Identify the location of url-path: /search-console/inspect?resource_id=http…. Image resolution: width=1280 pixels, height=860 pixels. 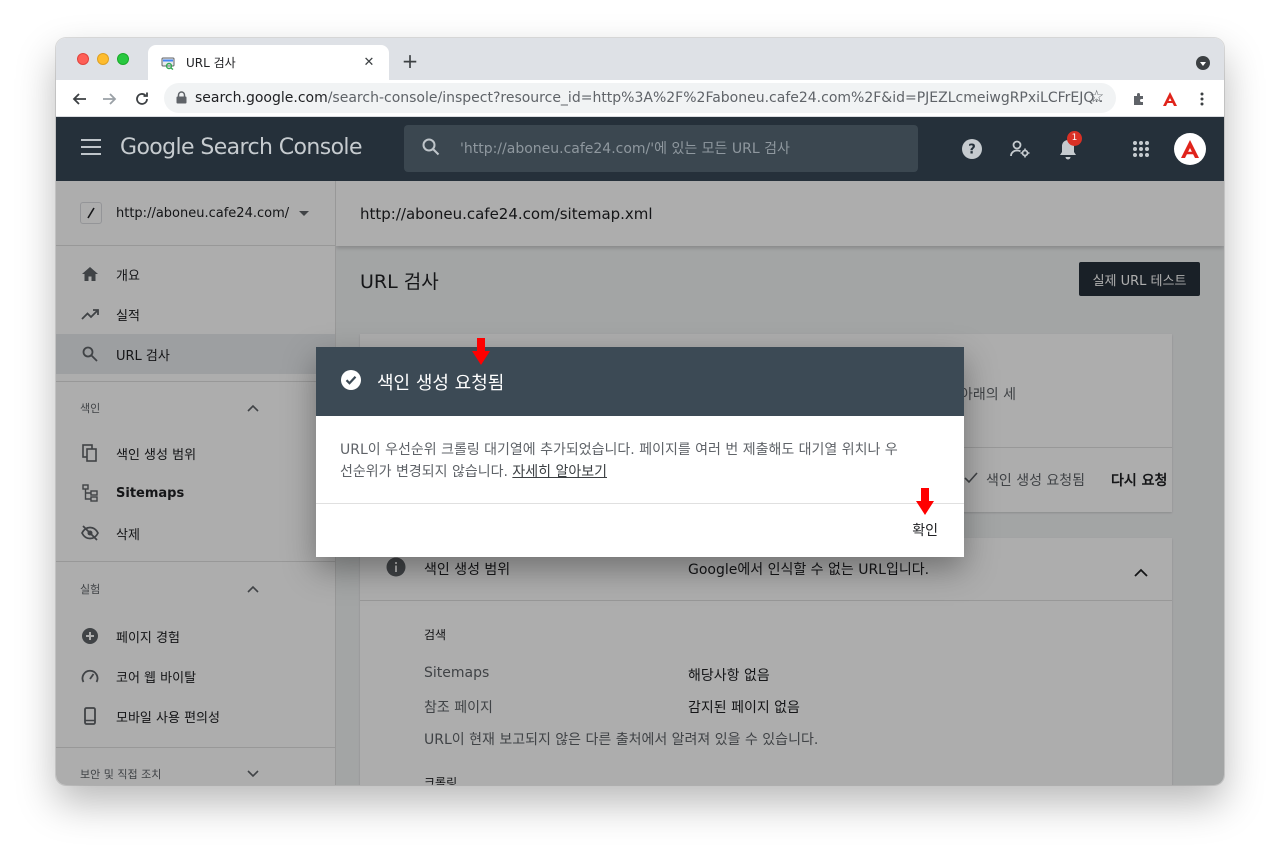
(715, 98).